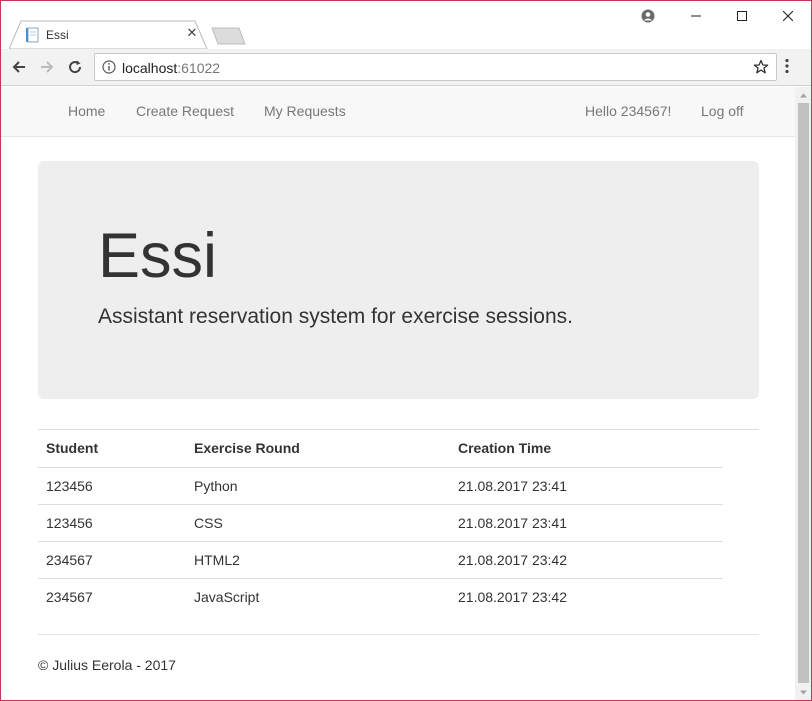  What do you see at coordinates (150, 68) in the screenshot?
I see `url-host: localhost` at bounding box center [150, 68].